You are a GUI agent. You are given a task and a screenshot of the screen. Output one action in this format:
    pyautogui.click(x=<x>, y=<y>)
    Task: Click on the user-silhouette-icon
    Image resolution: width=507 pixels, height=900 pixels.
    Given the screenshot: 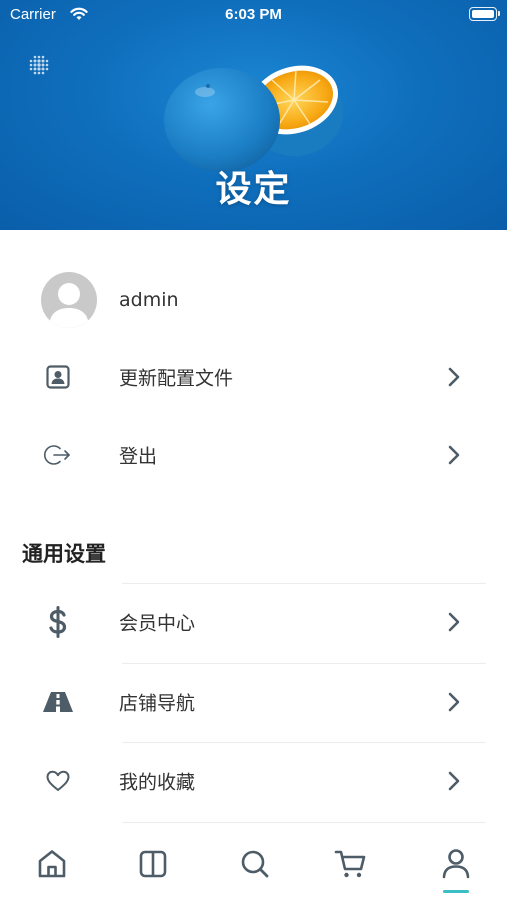 What is the action you would take?
    pyautogui.click(x=69, y=305)
    